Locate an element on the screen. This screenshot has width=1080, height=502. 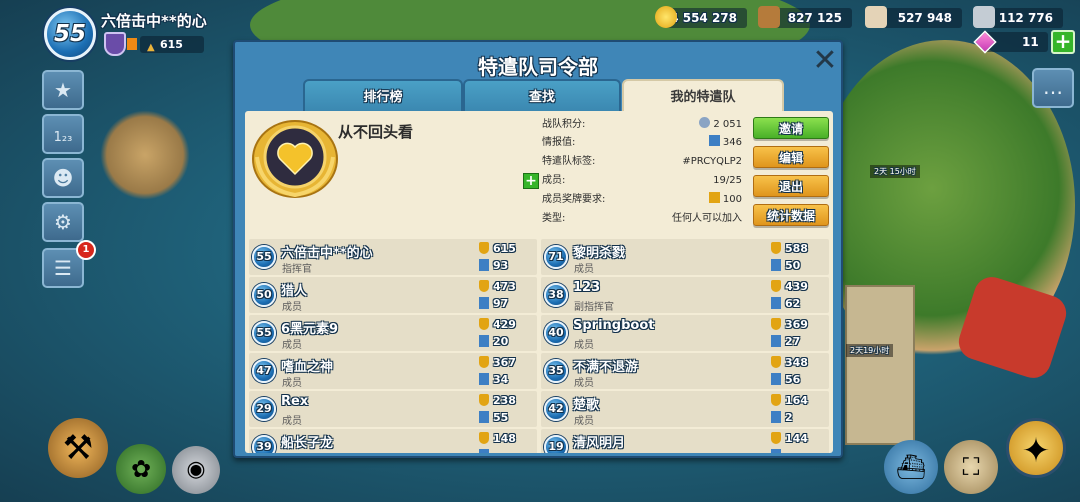
member-medals-value: 144 is located at coordinates (796, 438).